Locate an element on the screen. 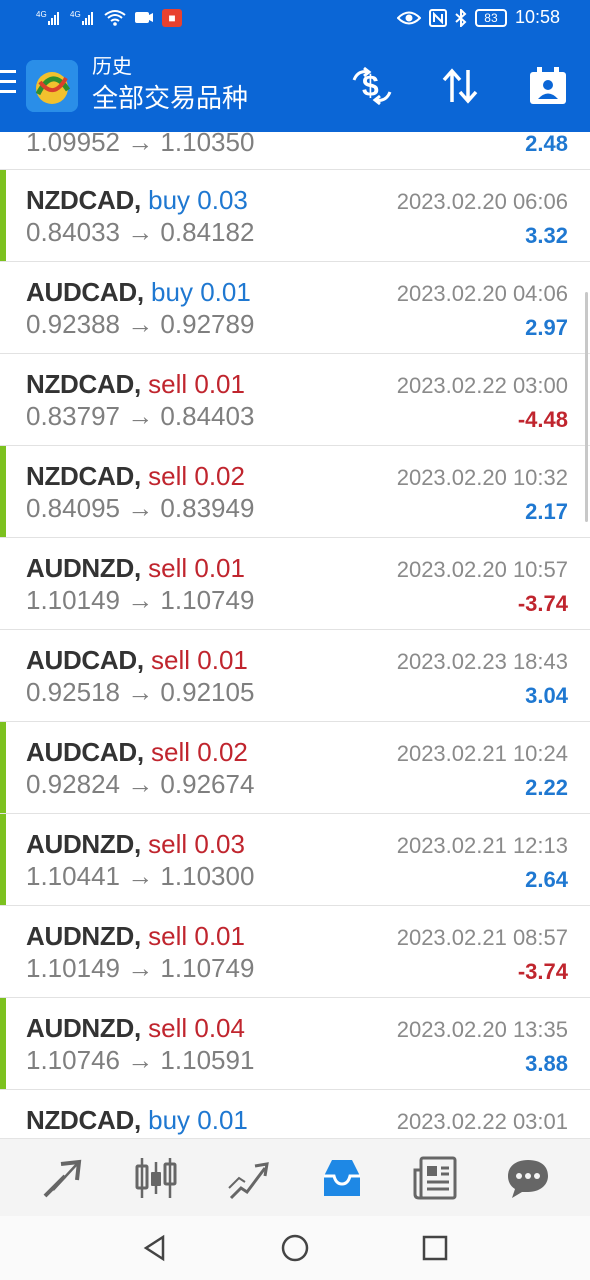  trade-prices: 1.09952 → 1.10350 is located at coordinates (140, 144).